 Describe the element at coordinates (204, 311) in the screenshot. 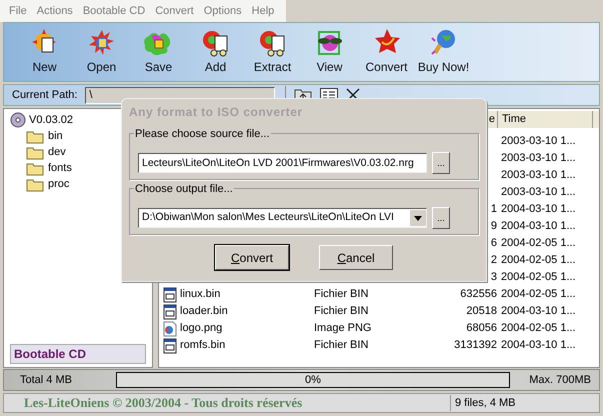

I see `file-name: loader.bin` at that location.